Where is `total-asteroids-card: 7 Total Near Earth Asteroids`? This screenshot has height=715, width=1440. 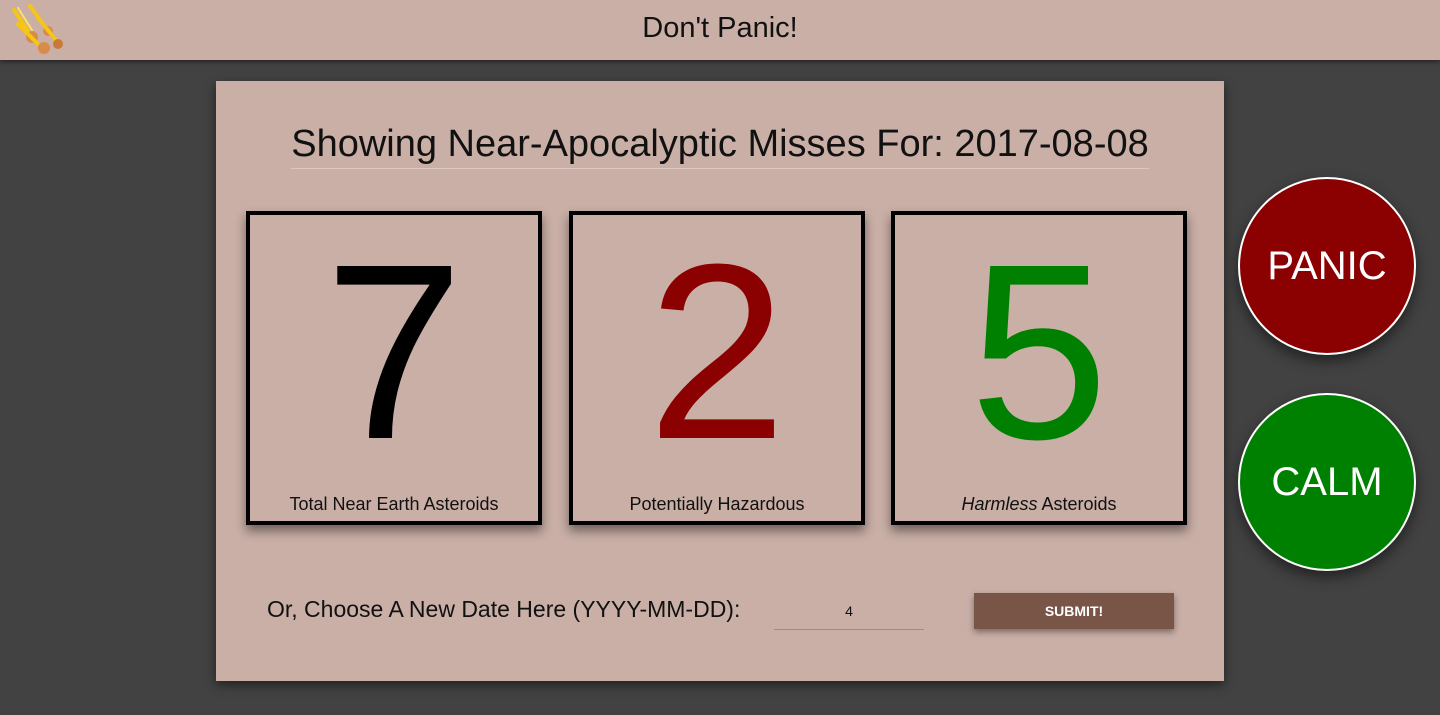 total-asteroids-card: 7 Total Near Earth Asteroids is located at coordinates (394, 368).